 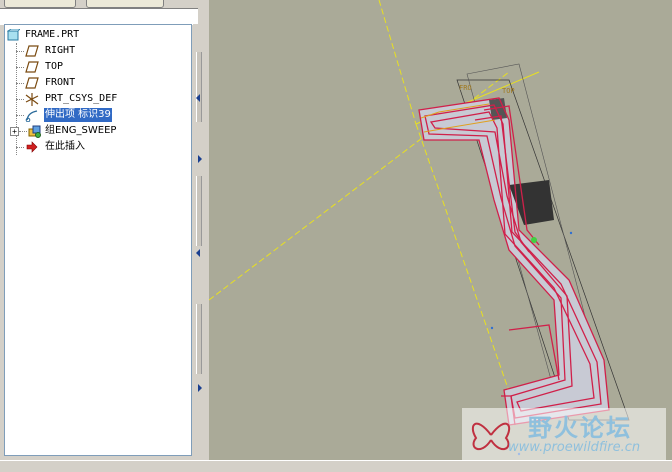 I want to click on tree-header-strip, so click(x=99, y=16).